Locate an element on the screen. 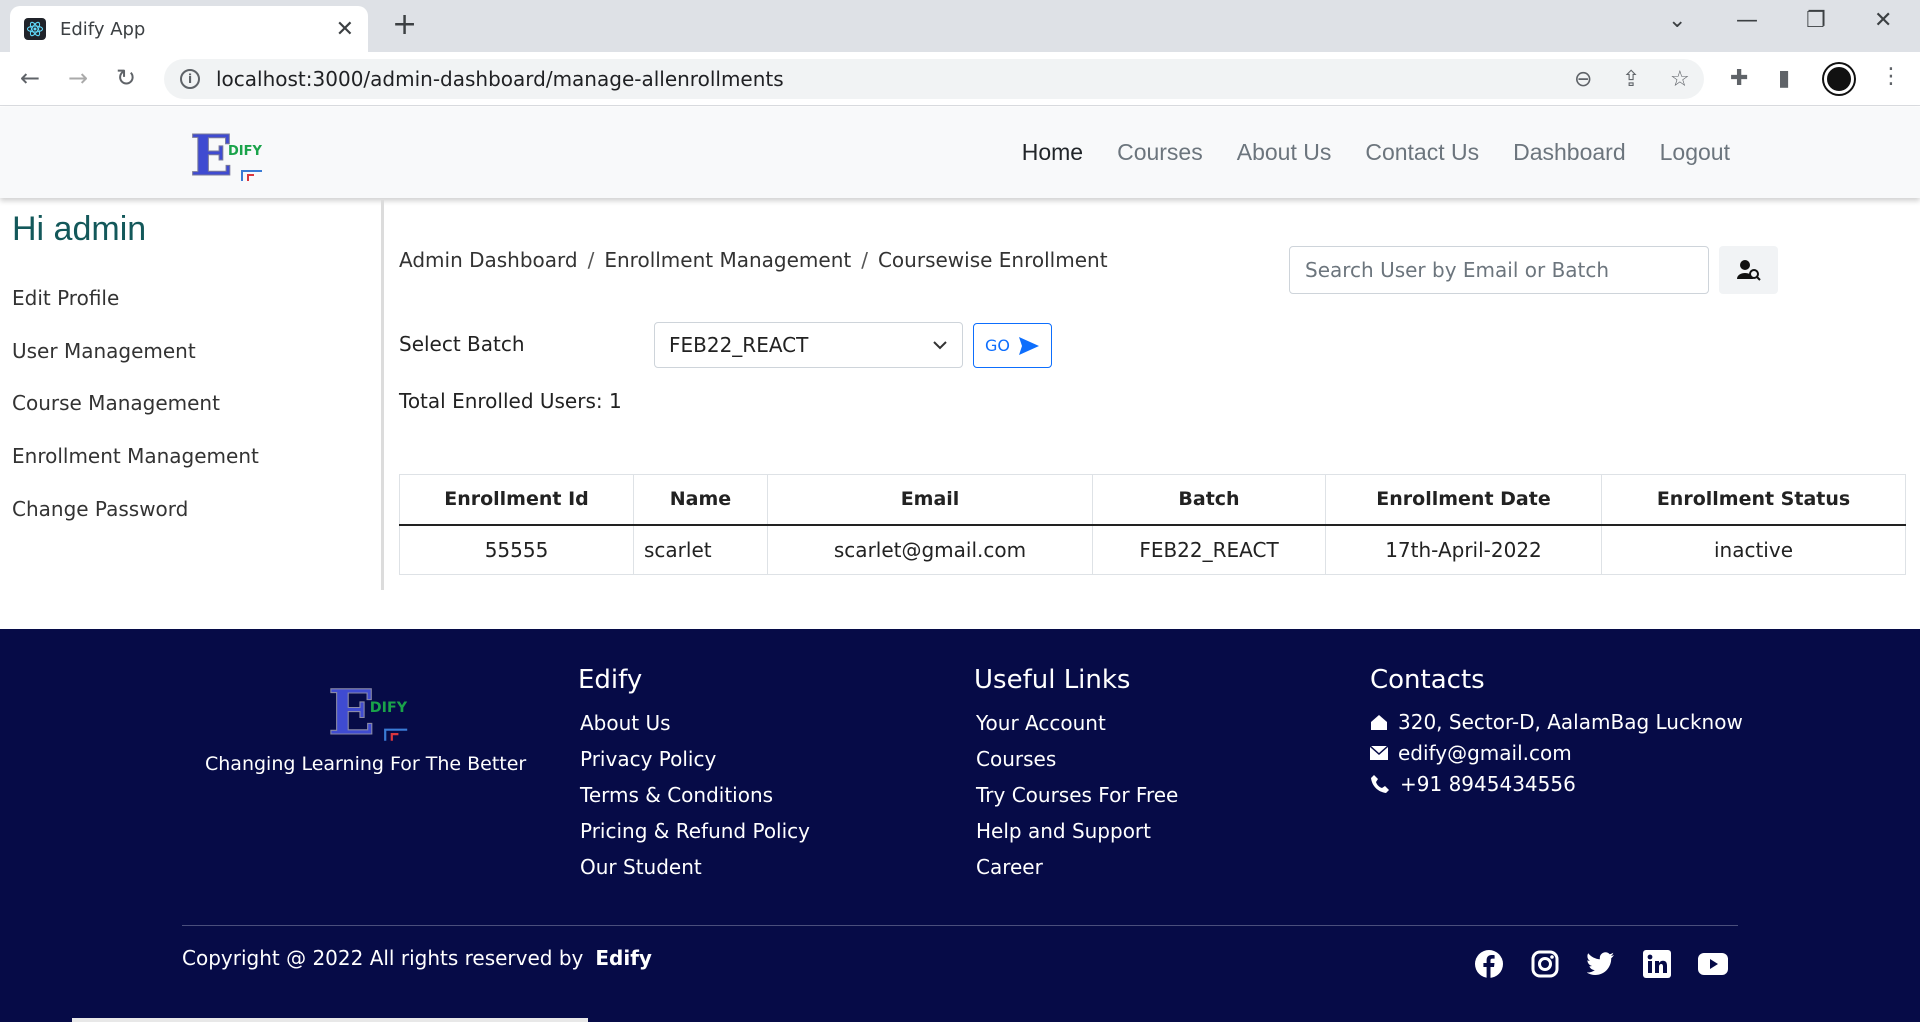 The width and height of the screenshot is (1920, 1022). side-panel-icon: ▮ is located at coordinates (1784, 78).